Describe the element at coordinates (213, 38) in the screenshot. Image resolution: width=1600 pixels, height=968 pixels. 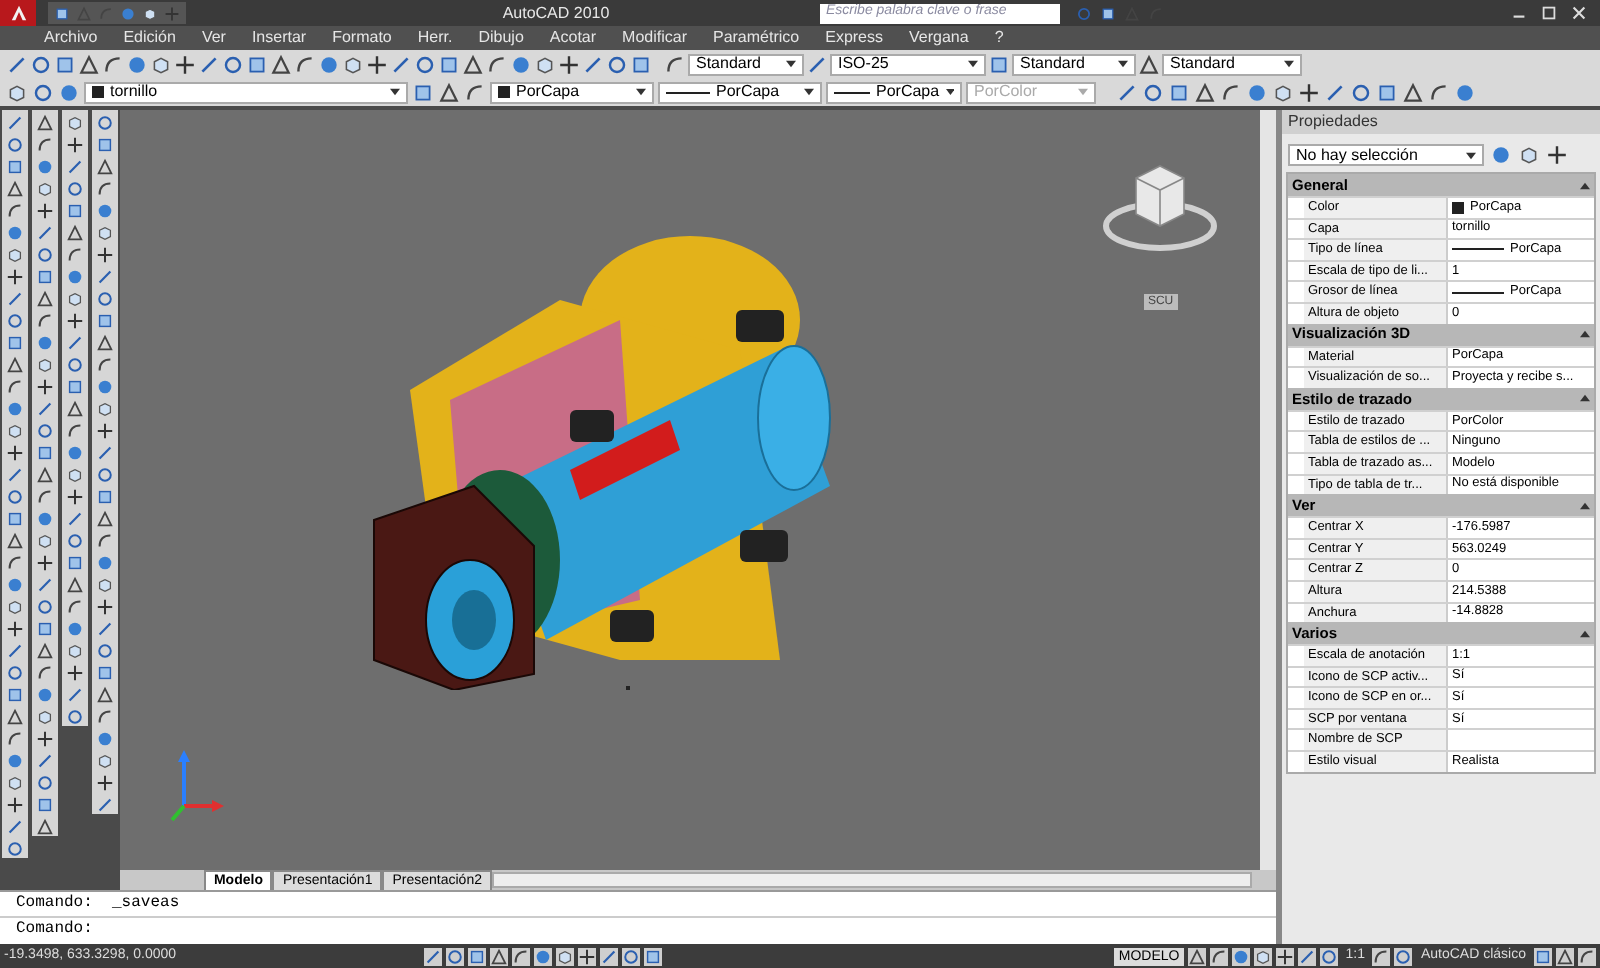
I see `menu-item: Ver` at that location.